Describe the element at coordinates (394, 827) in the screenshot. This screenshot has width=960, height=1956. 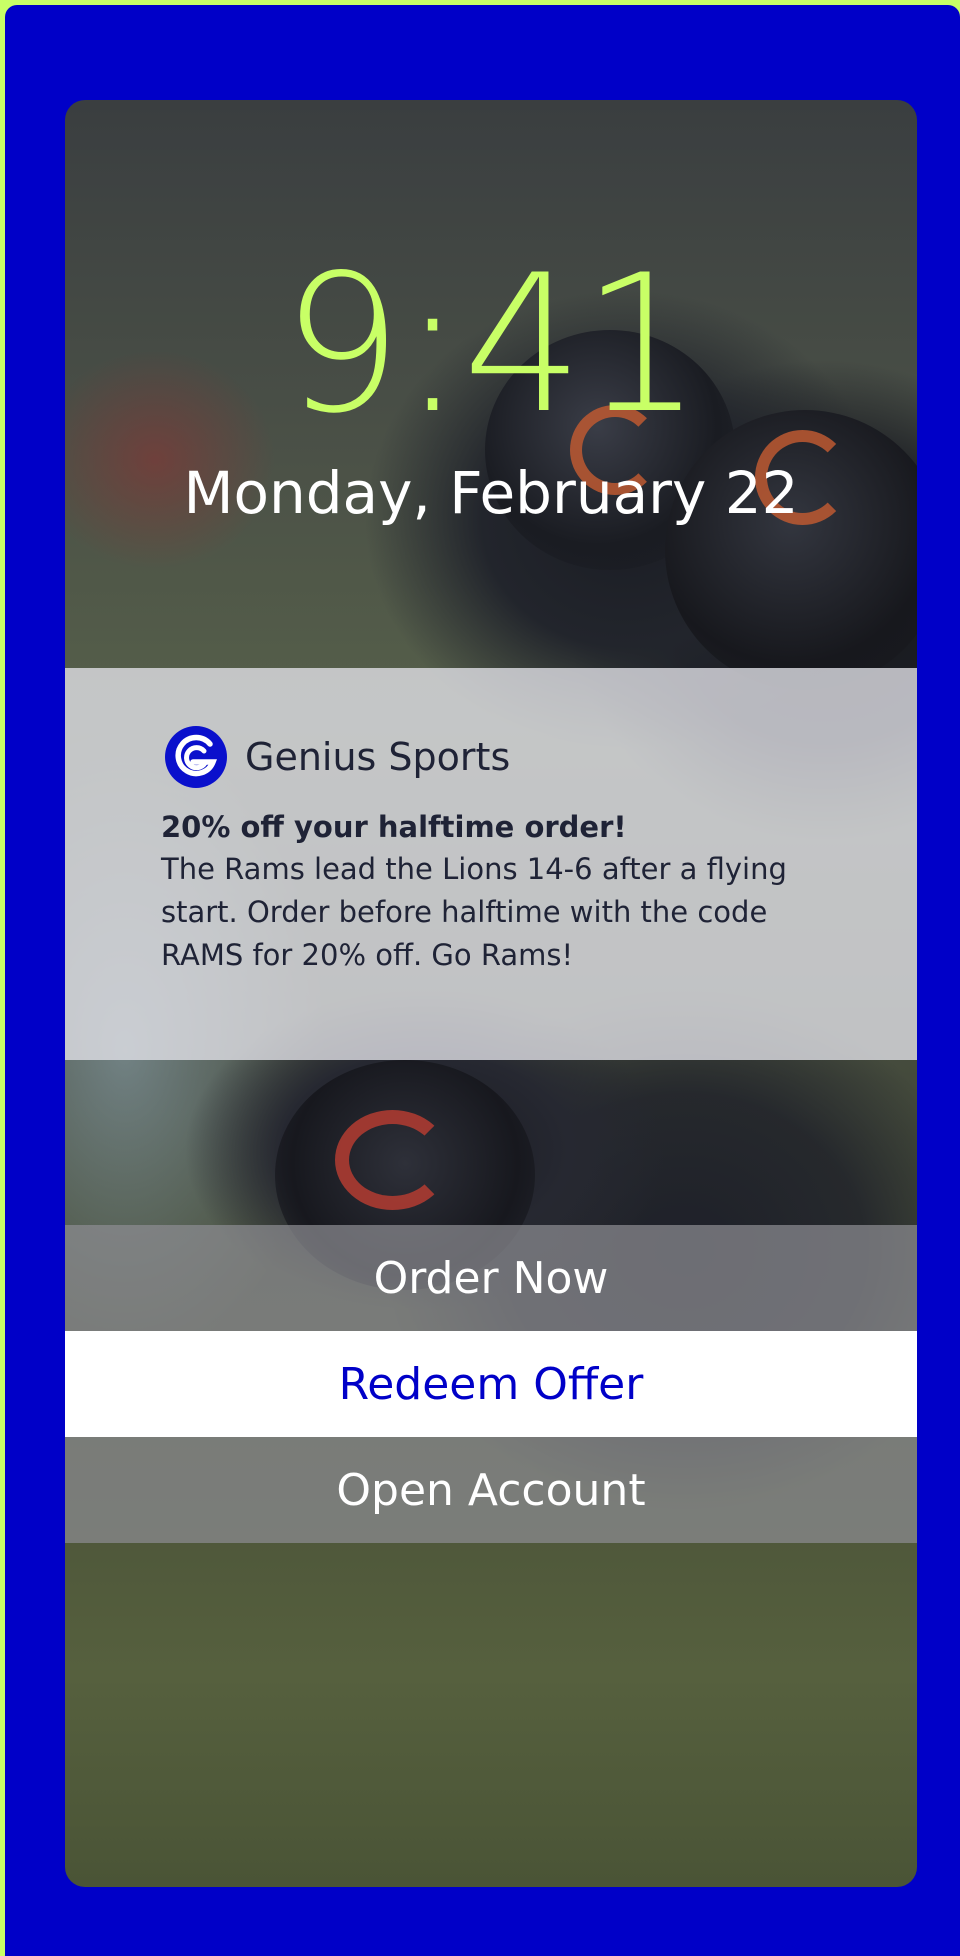
I see `notification-title: 20% off your halftime order!` at that location.